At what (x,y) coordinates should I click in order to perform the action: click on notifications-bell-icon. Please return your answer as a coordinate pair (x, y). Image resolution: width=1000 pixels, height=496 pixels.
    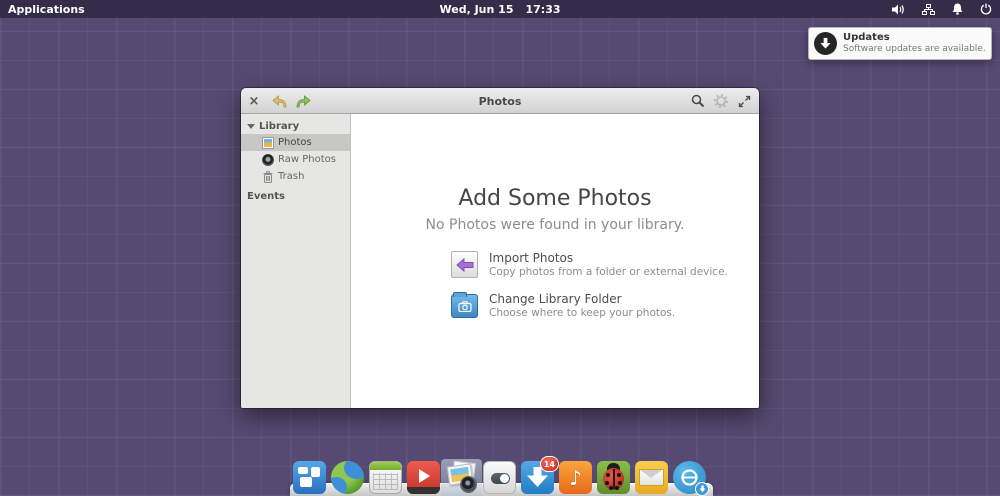
    Looking at the image, I should click on (957, 9).